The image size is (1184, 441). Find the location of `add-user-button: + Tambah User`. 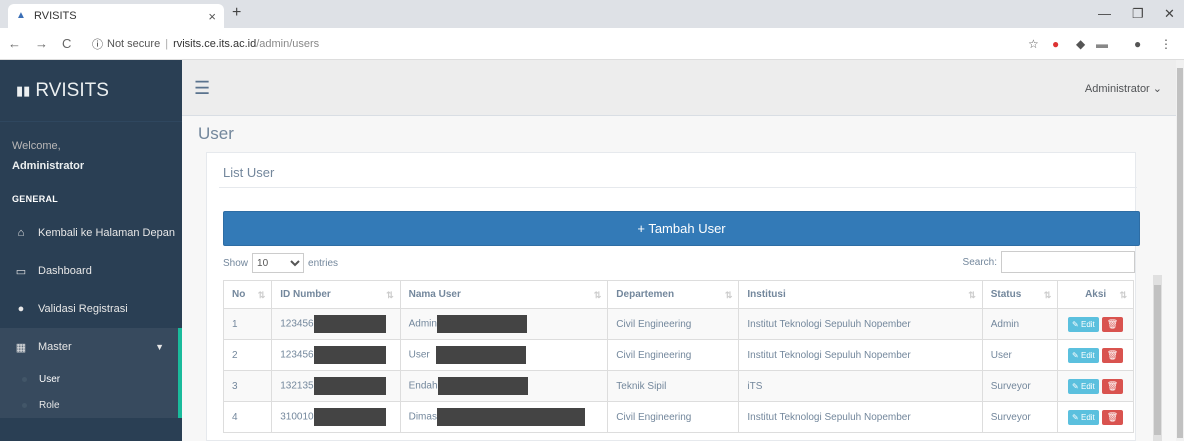

add-user-button: + Tambah User is located at coordinates (681, 228).